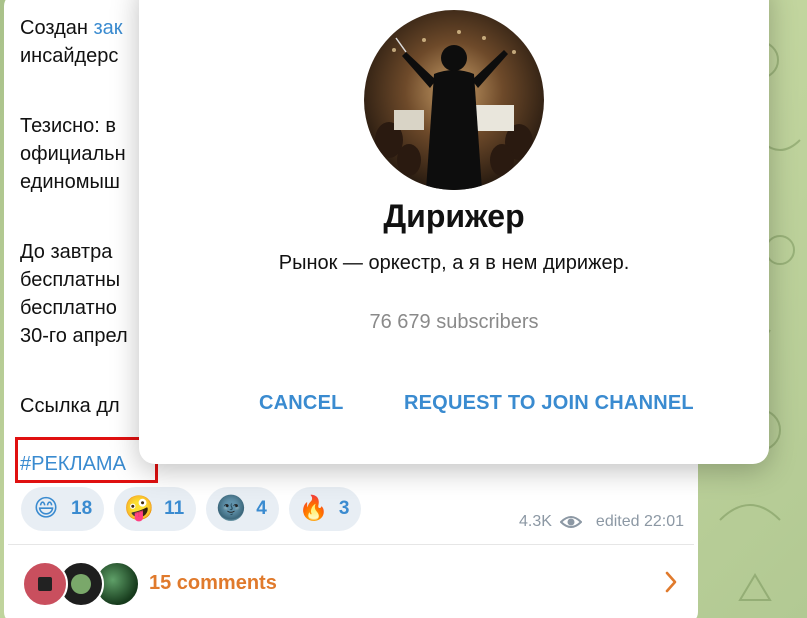 The width and height of the screenshot is (807, 618). What do you see at coordinates (69, 56) in the screenshot?
I see `message-line: инсайдерс` at bounding box center [69, 56].